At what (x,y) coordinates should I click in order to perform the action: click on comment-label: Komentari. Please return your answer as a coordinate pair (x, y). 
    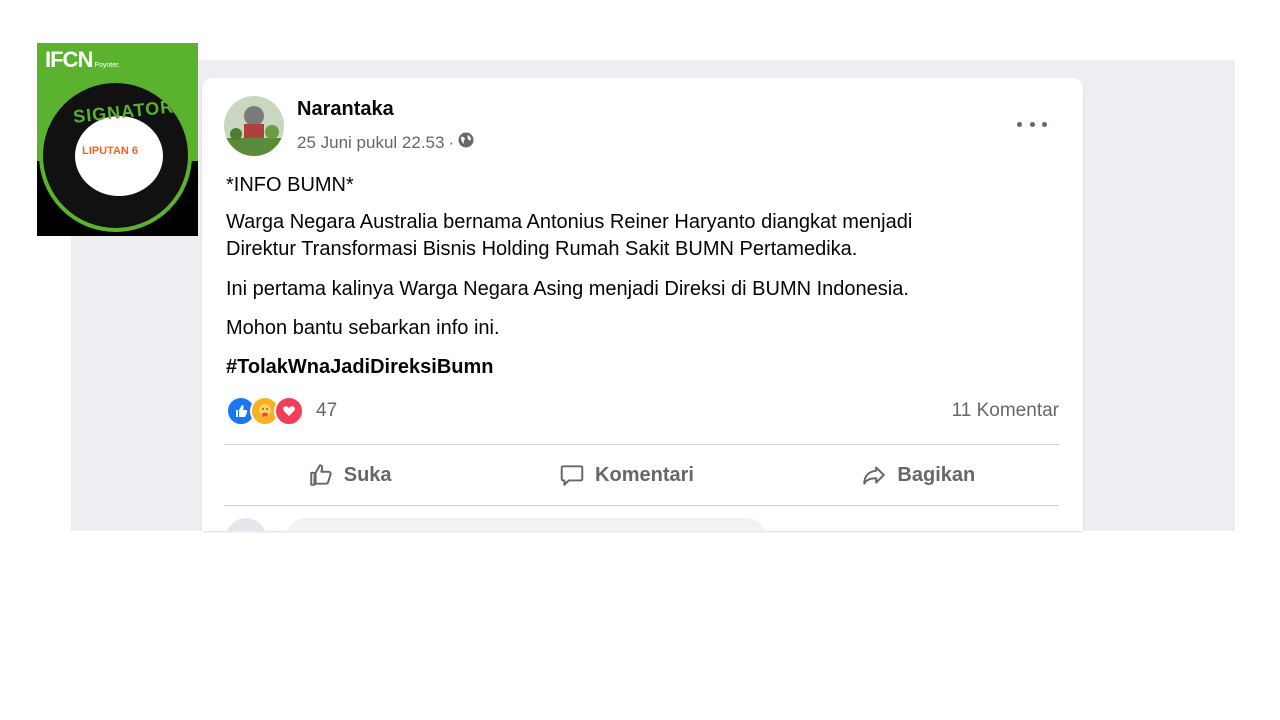
    Looking at the image, I should click on (644, 474).